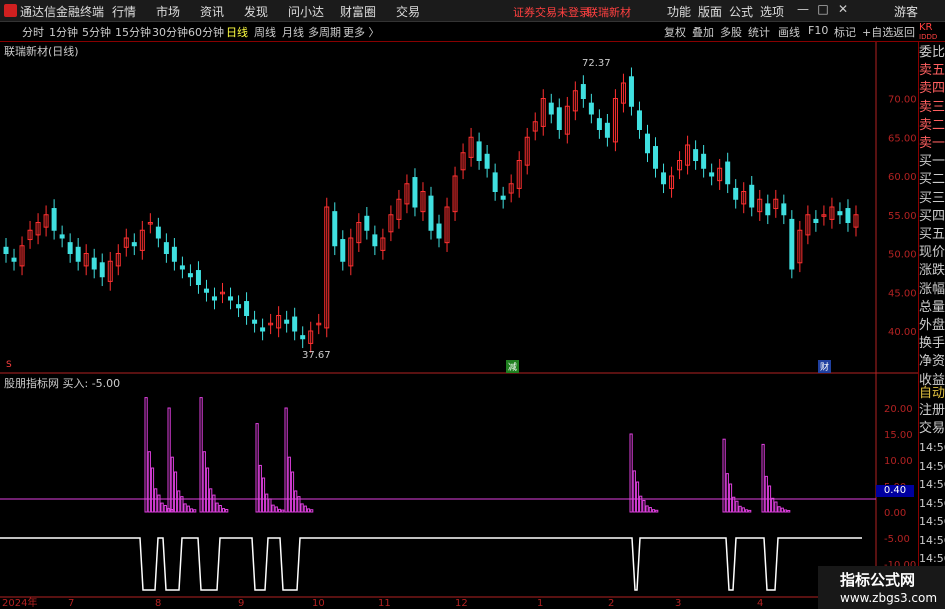 The image size is (945, 609). Describe the element at coordinates (408, 11) in the screenshot. I see `menu-trade: 交易` at that location.